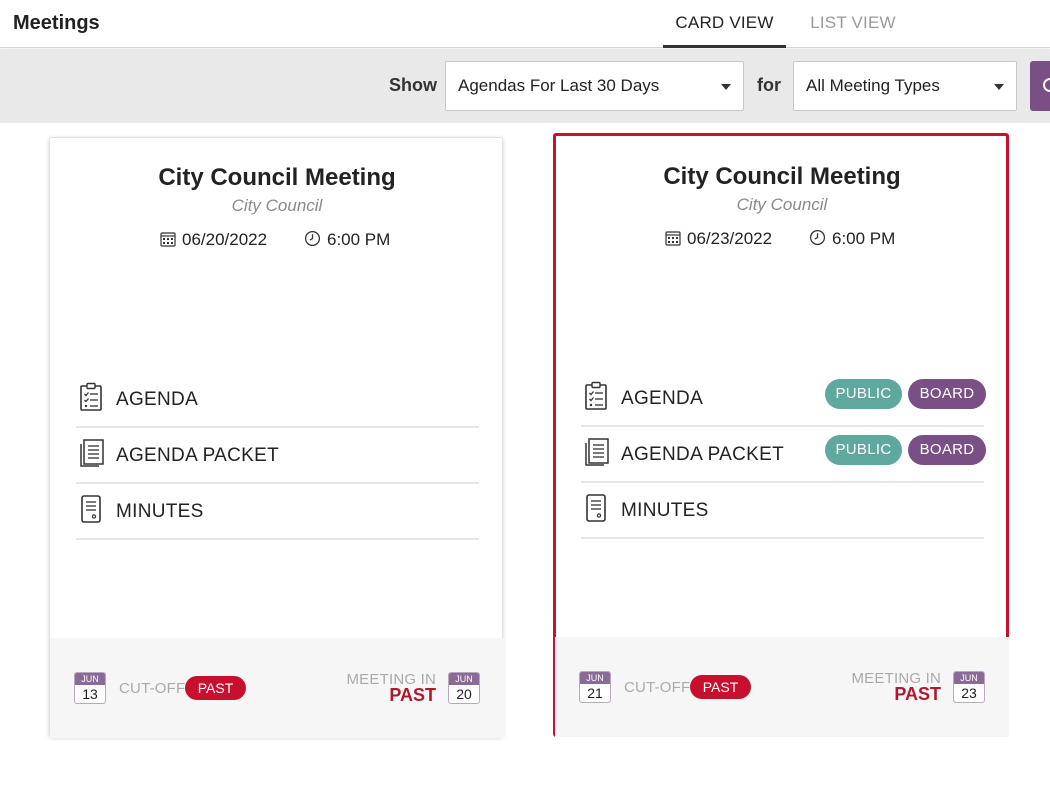 The image size is (1050, 786). Describe the element at coordinates (730, 238) in the screenshot. I see `meeting-date-value: 06/23/2022` at that location.